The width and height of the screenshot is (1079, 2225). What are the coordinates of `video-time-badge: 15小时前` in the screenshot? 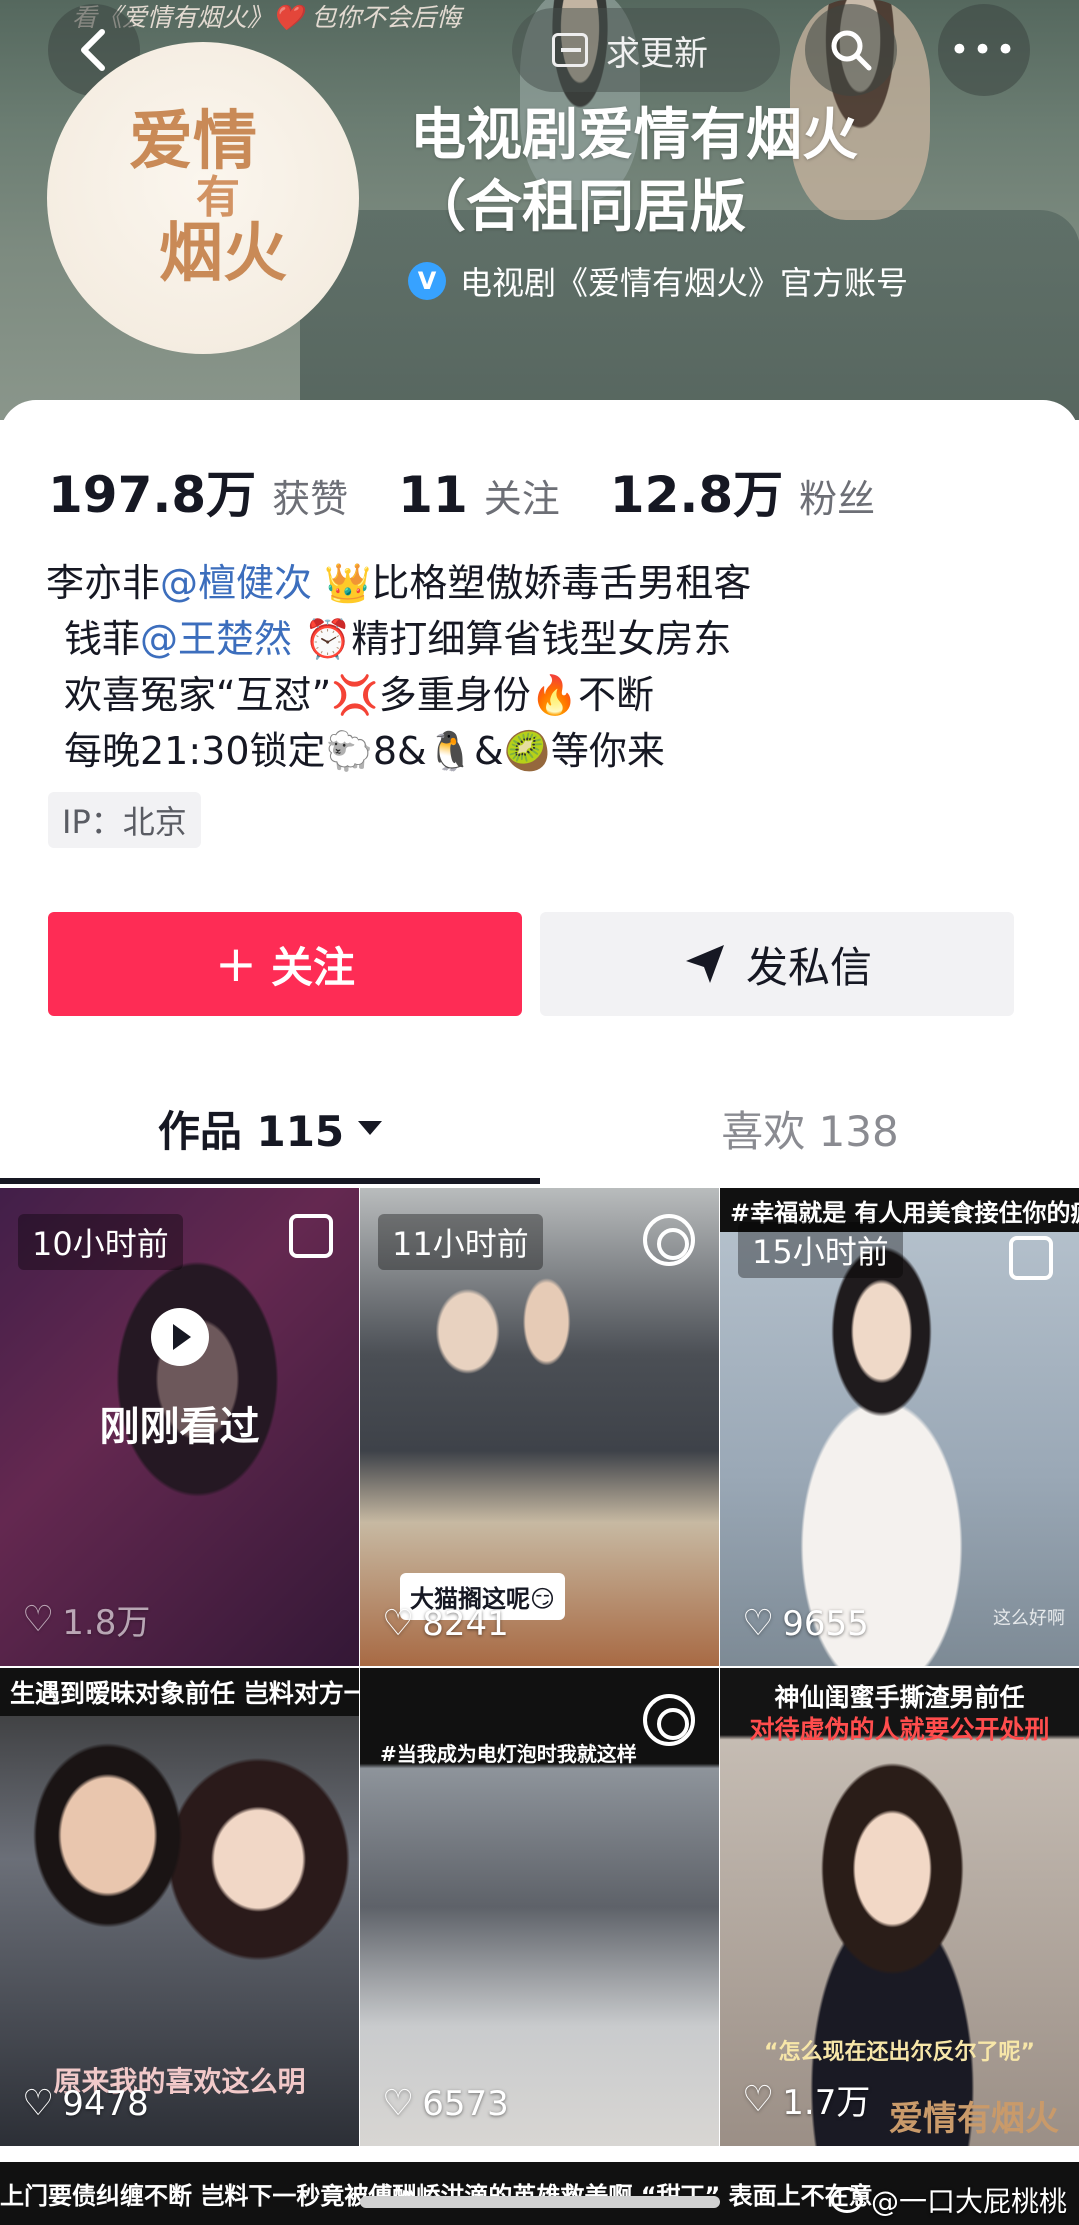 It's located at (820, 1250).